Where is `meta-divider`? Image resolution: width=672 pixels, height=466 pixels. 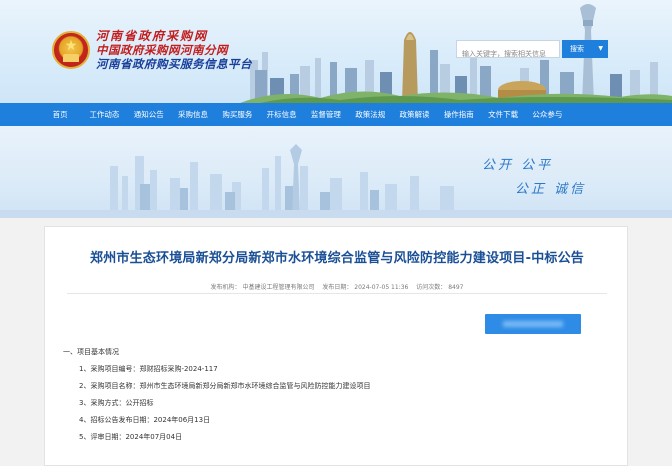
meta-divider is located at coordinates (337, 293).